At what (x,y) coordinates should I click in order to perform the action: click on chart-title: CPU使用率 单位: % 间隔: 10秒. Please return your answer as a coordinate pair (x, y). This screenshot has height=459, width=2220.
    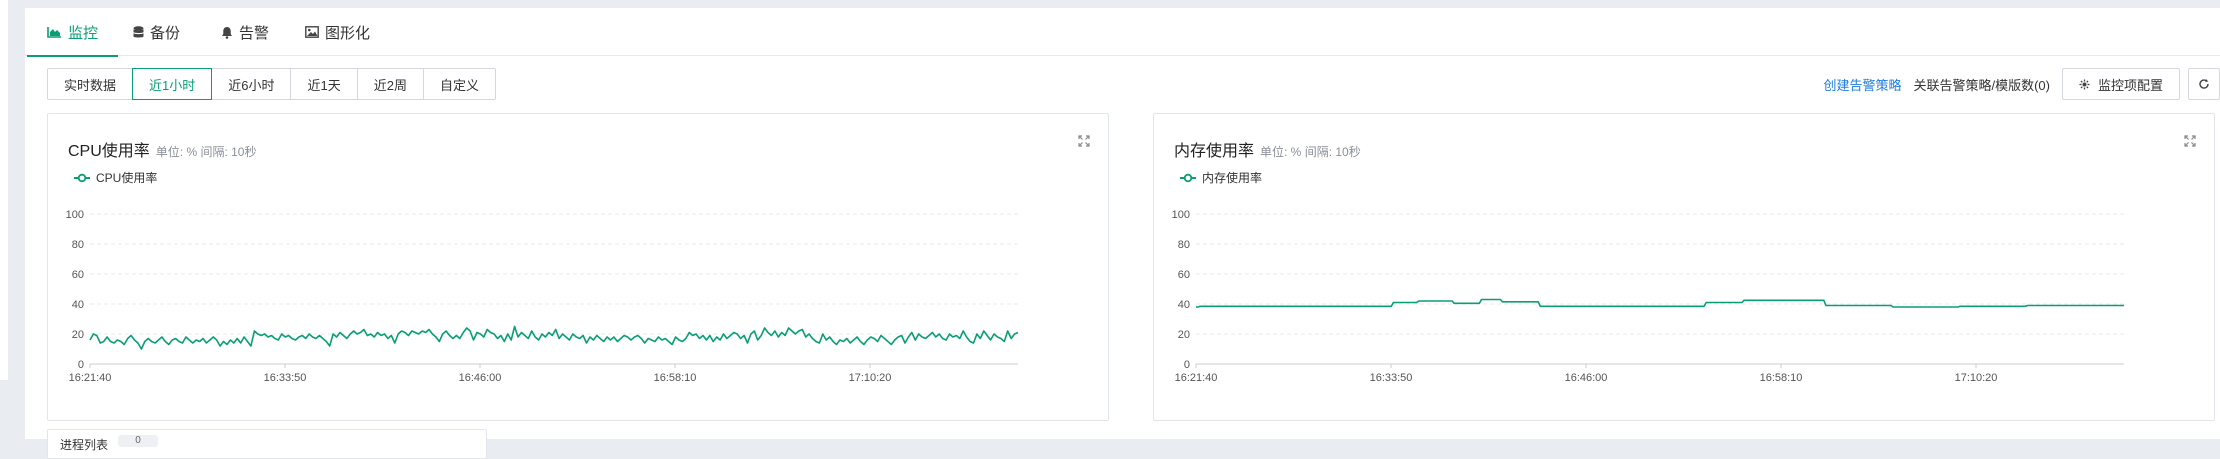
    Looking at the image, I should click on (162, 149).